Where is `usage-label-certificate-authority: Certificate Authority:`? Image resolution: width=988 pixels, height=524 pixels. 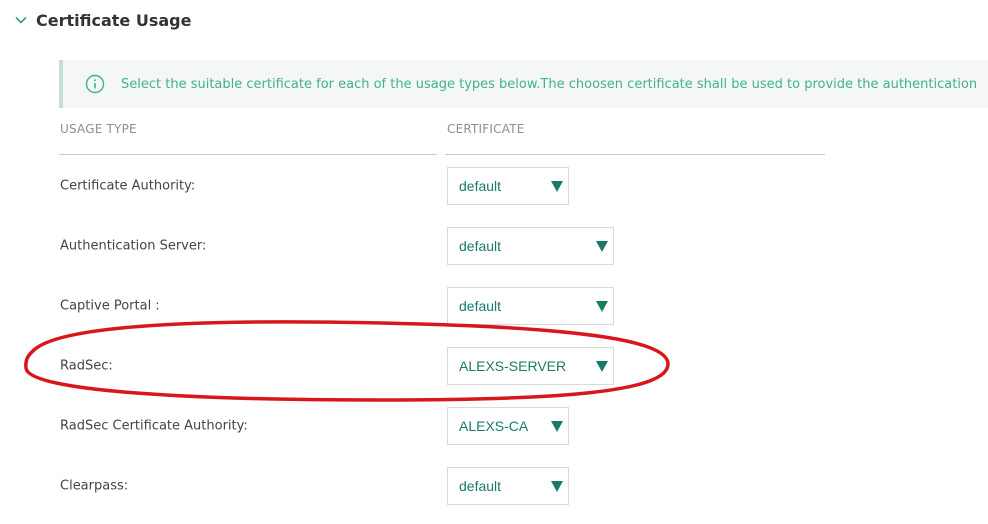
usage-label-certificate-authority: Certificate Authority: is located at coordinates (128, 186).